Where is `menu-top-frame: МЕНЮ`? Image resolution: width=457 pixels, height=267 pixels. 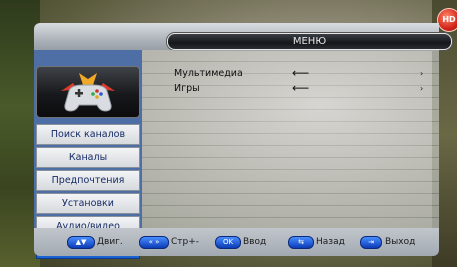 menu-top-frame: МЕНЮ is located at coordinates (243, 36).